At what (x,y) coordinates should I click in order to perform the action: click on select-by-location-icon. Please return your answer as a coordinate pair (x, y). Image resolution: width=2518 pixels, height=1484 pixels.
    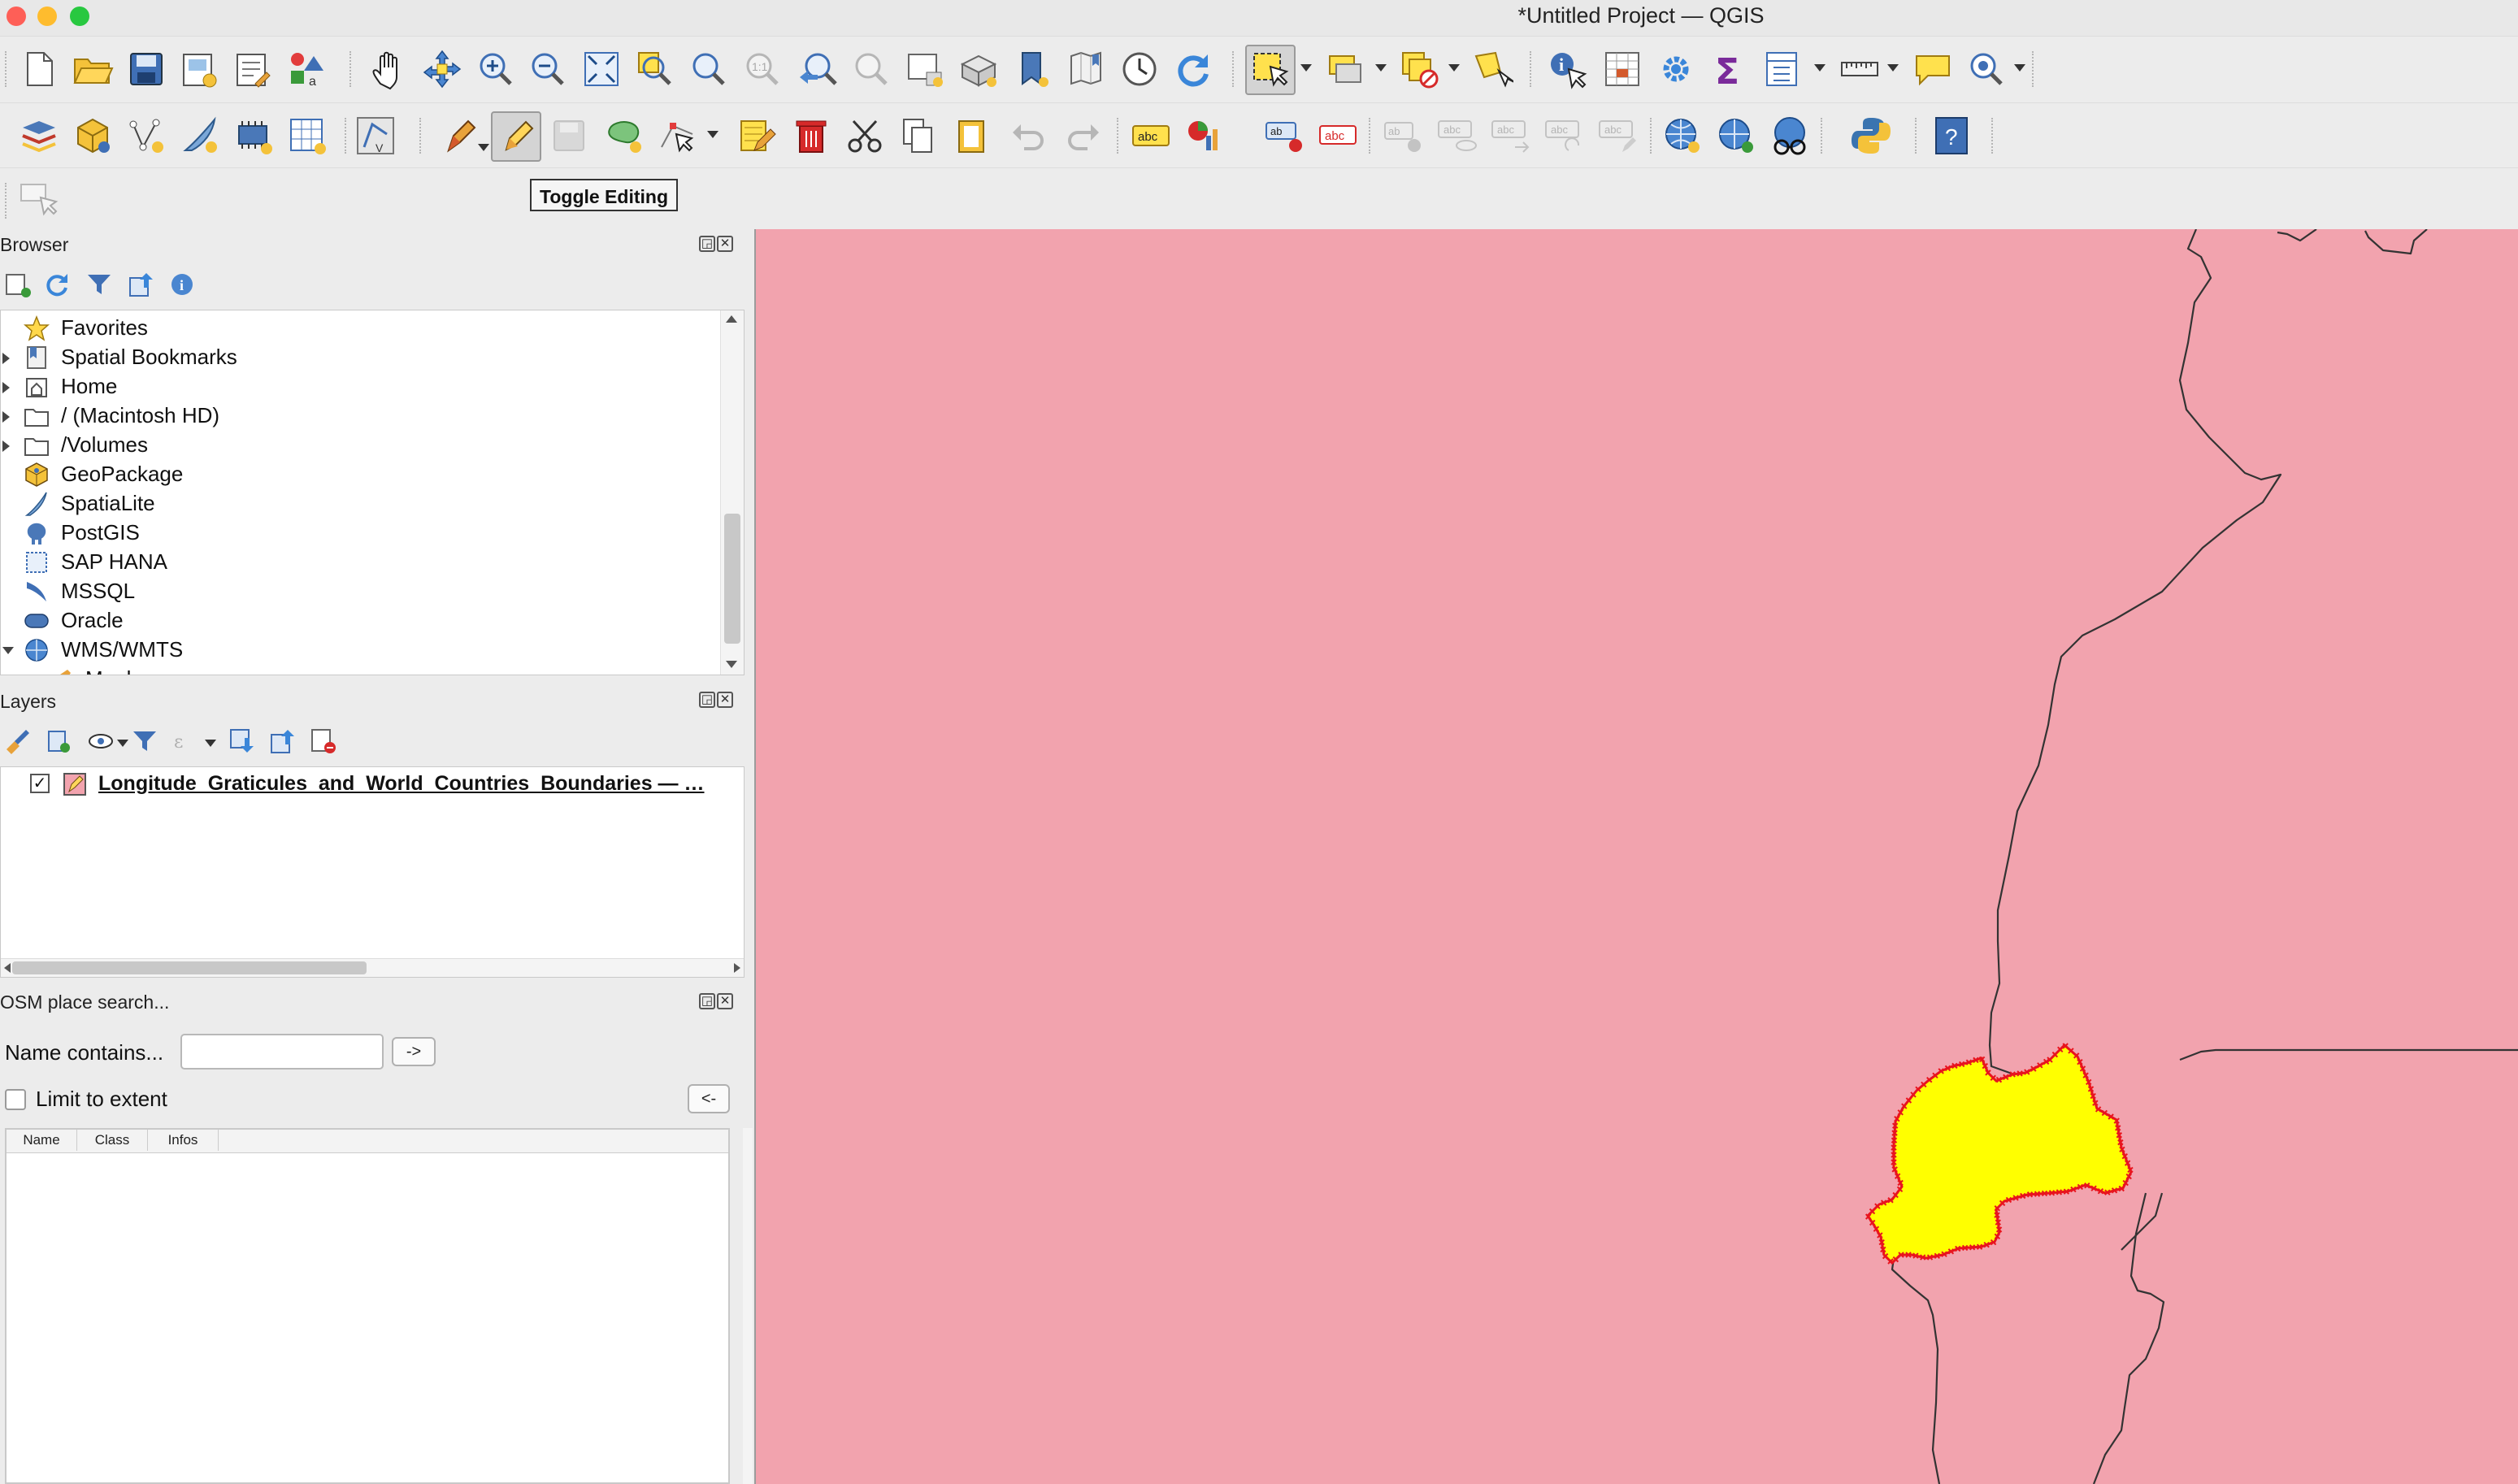
    Looking at the image, I should click on (1492, 69).